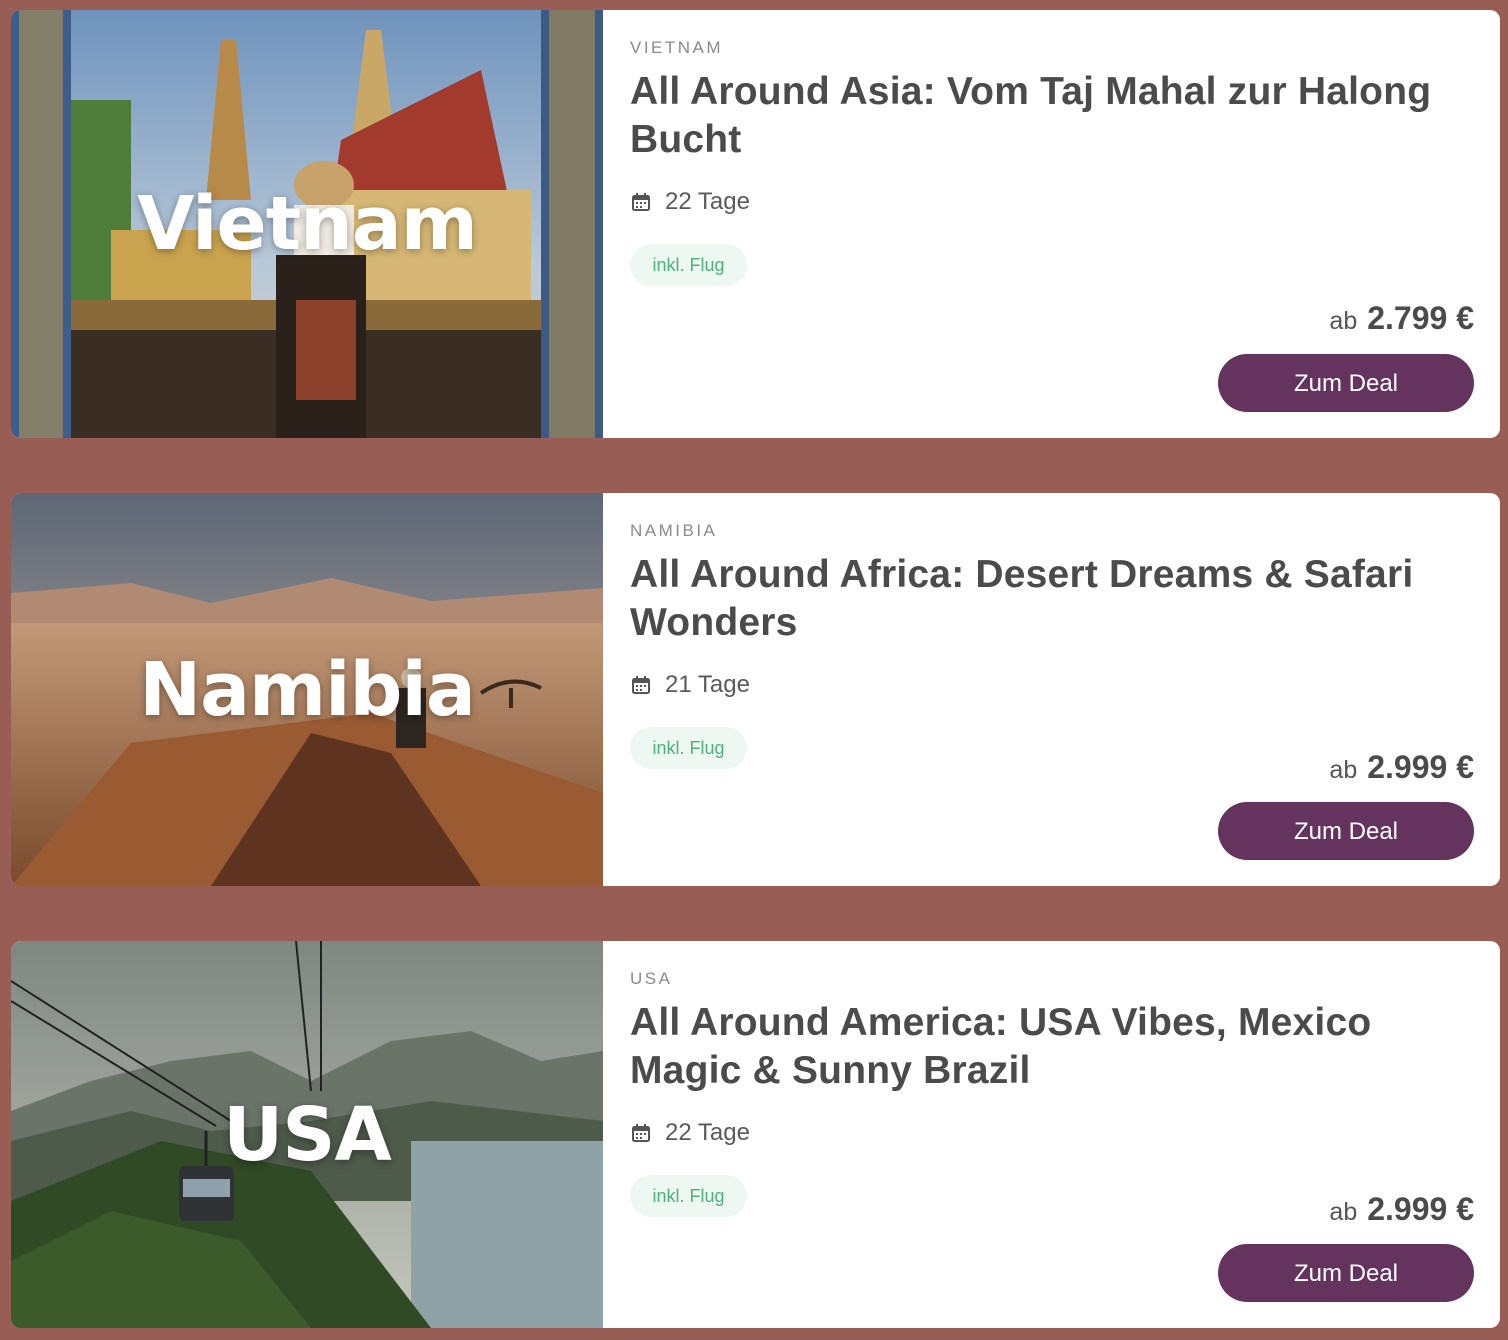 Image resolution: width=1508 pixels, height=1340 pixels. I want to click on image-destination-label: Vietnam, so click(307, 224).